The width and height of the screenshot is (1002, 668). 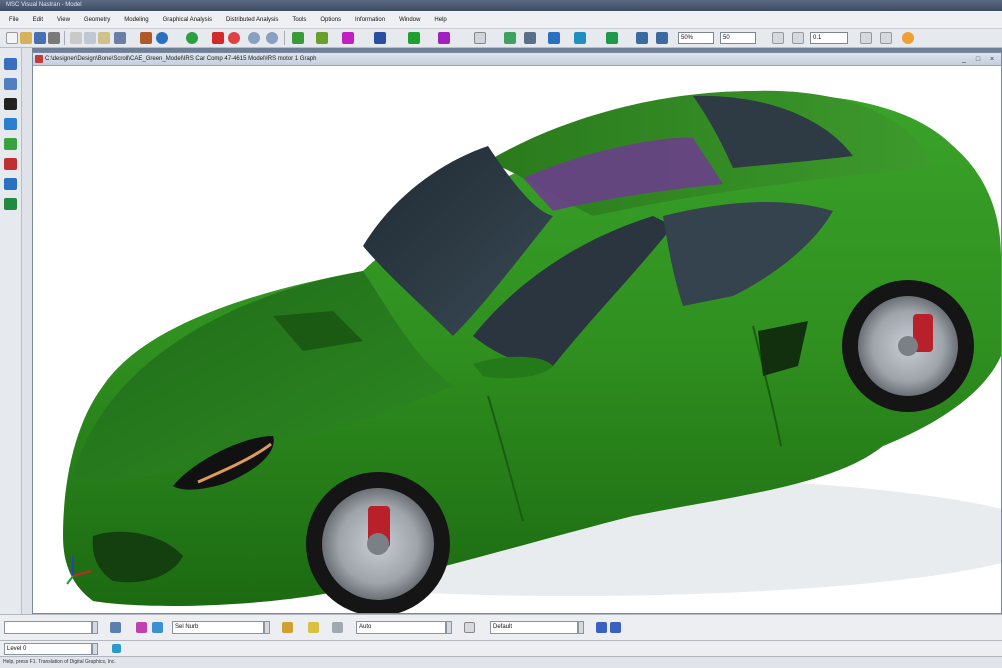 What do you see at coordinates (798, 38) in the screenshot?
I see `step-forward-icon` at bounding box center [798, 38].